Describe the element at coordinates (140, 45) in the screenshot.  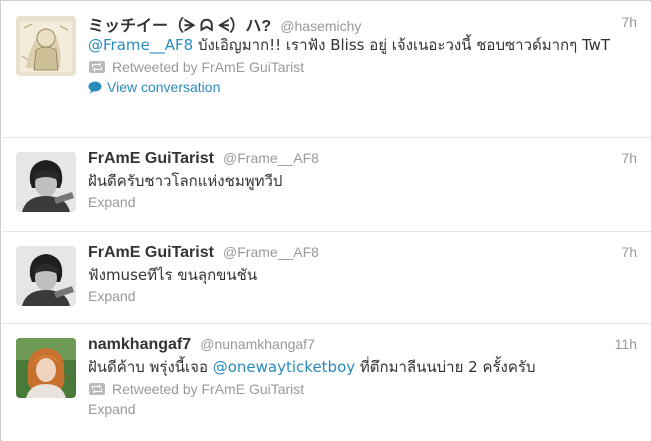
I see `mention-link: @Frame__AF8` at that location.